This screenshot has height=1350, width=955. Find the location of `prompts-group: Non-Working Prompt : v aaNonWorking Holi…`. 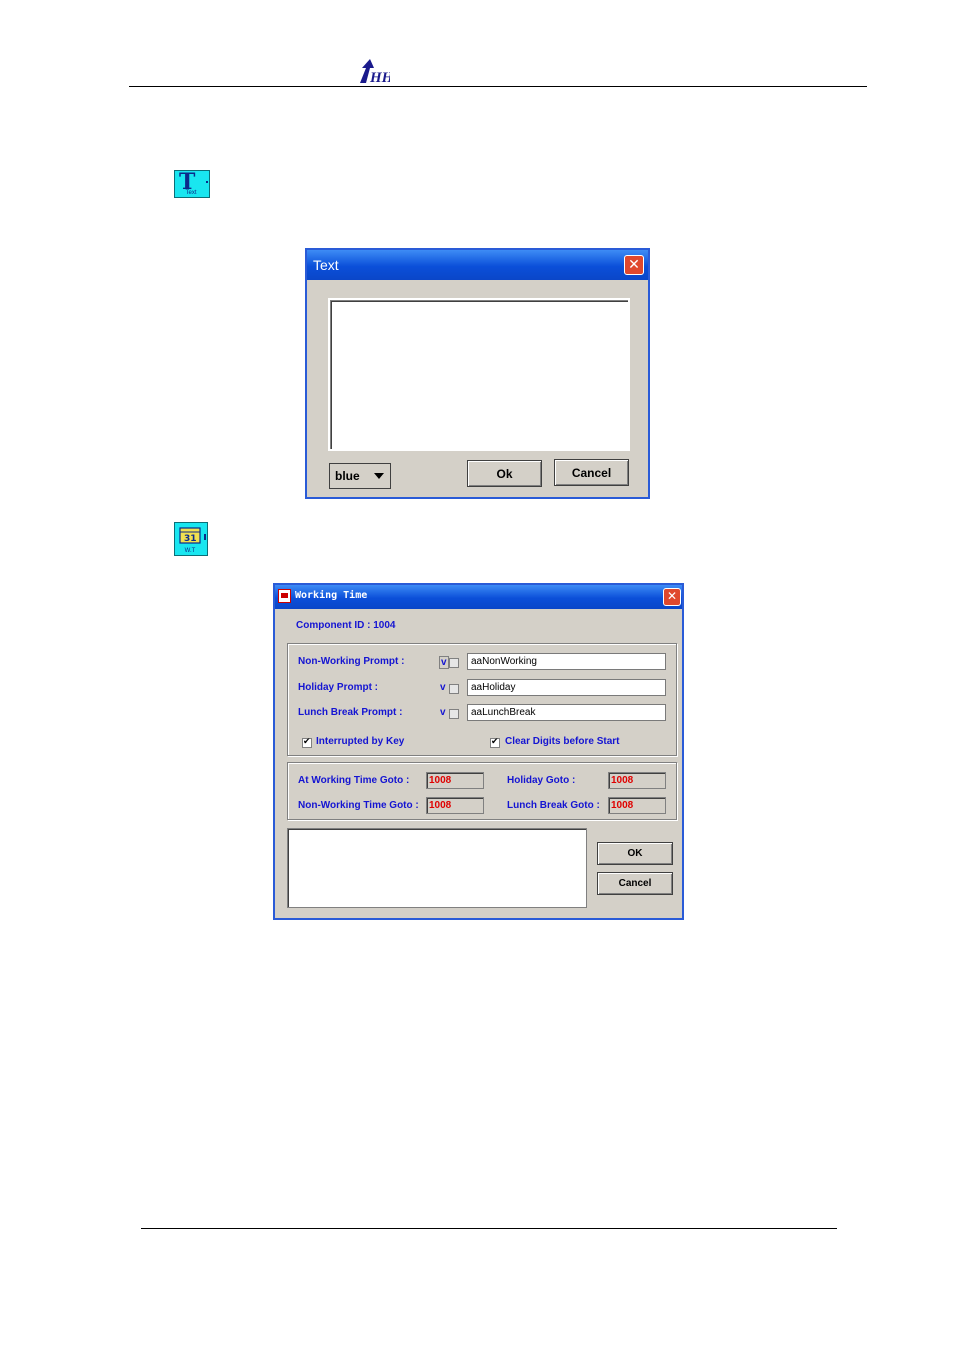

prompts-group: Non-Working Prompt : v aaNonWorking Holi… is located at coordinates (482, 699).